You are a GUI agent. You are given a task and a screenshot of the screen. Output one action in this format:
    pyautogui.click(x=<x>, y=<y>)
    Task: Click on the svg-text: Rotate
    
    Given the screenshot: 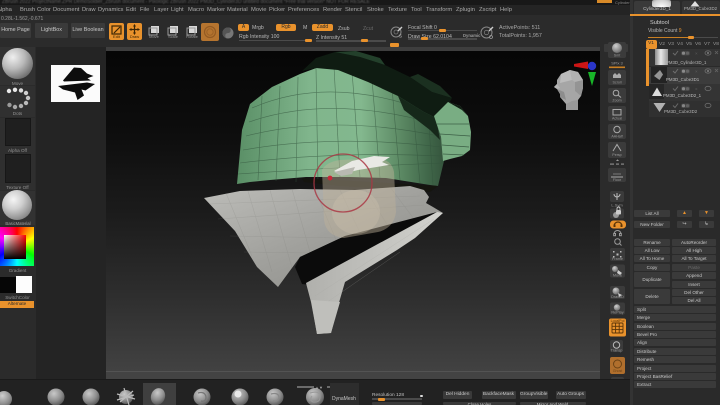 What is the action you would take?
    pyautogui.click(x=192, y=36)
    